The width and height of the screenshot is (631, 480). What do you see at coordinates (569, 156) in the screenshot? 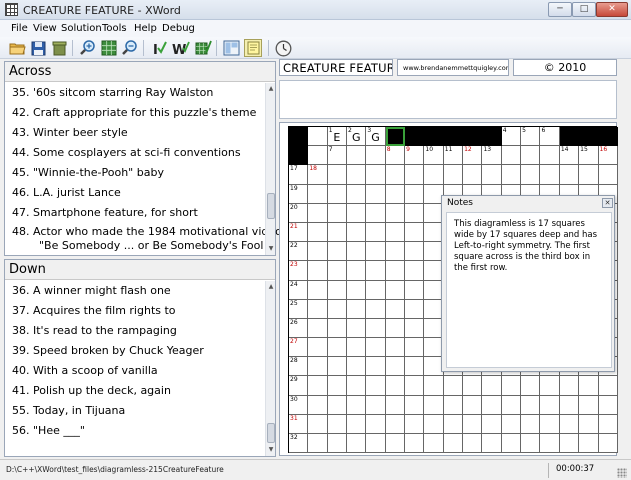
I see `grid-cell: 14` at bounding box center [569, 156].